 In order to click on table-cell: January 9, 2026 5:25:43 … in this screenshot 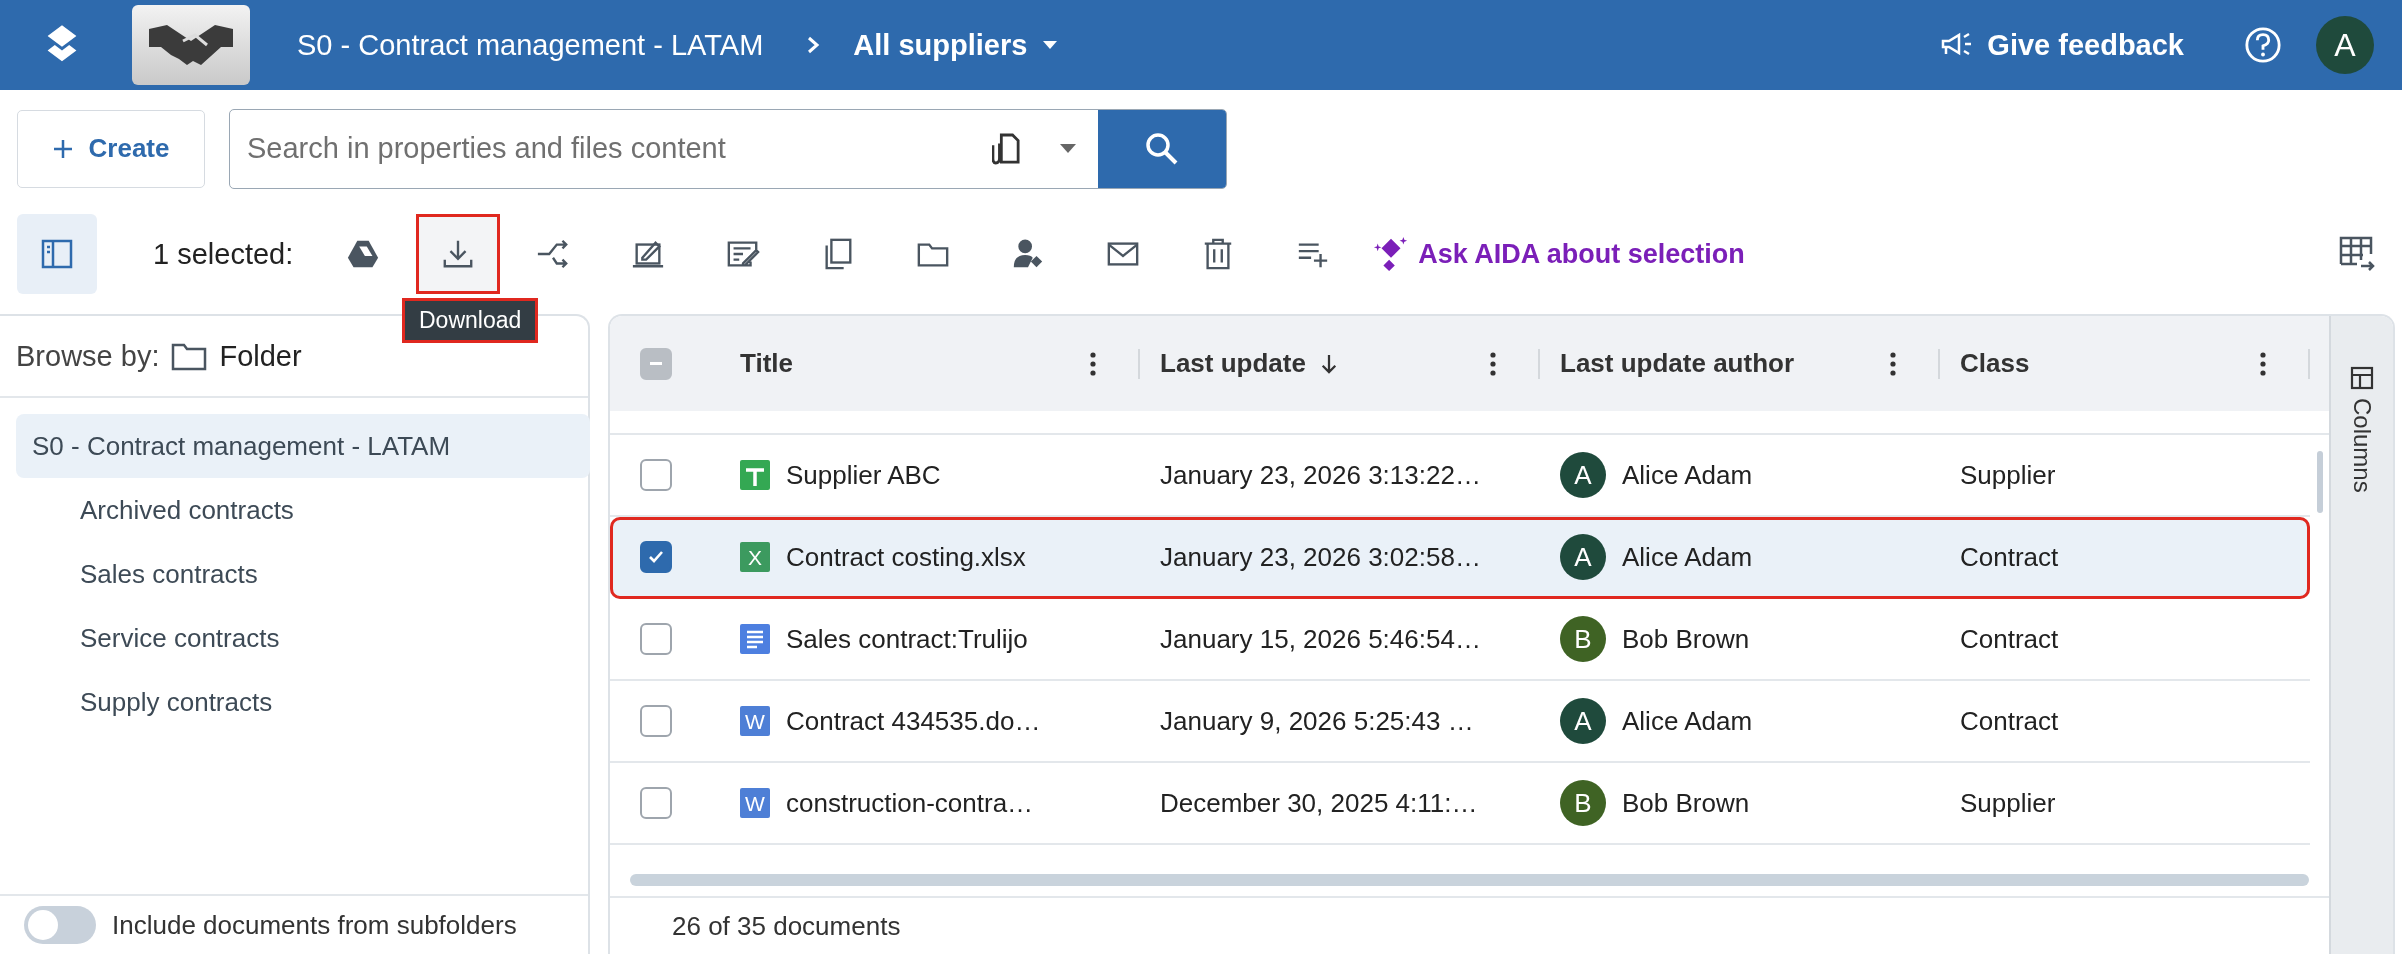, I will do `click(1317, 721)`.